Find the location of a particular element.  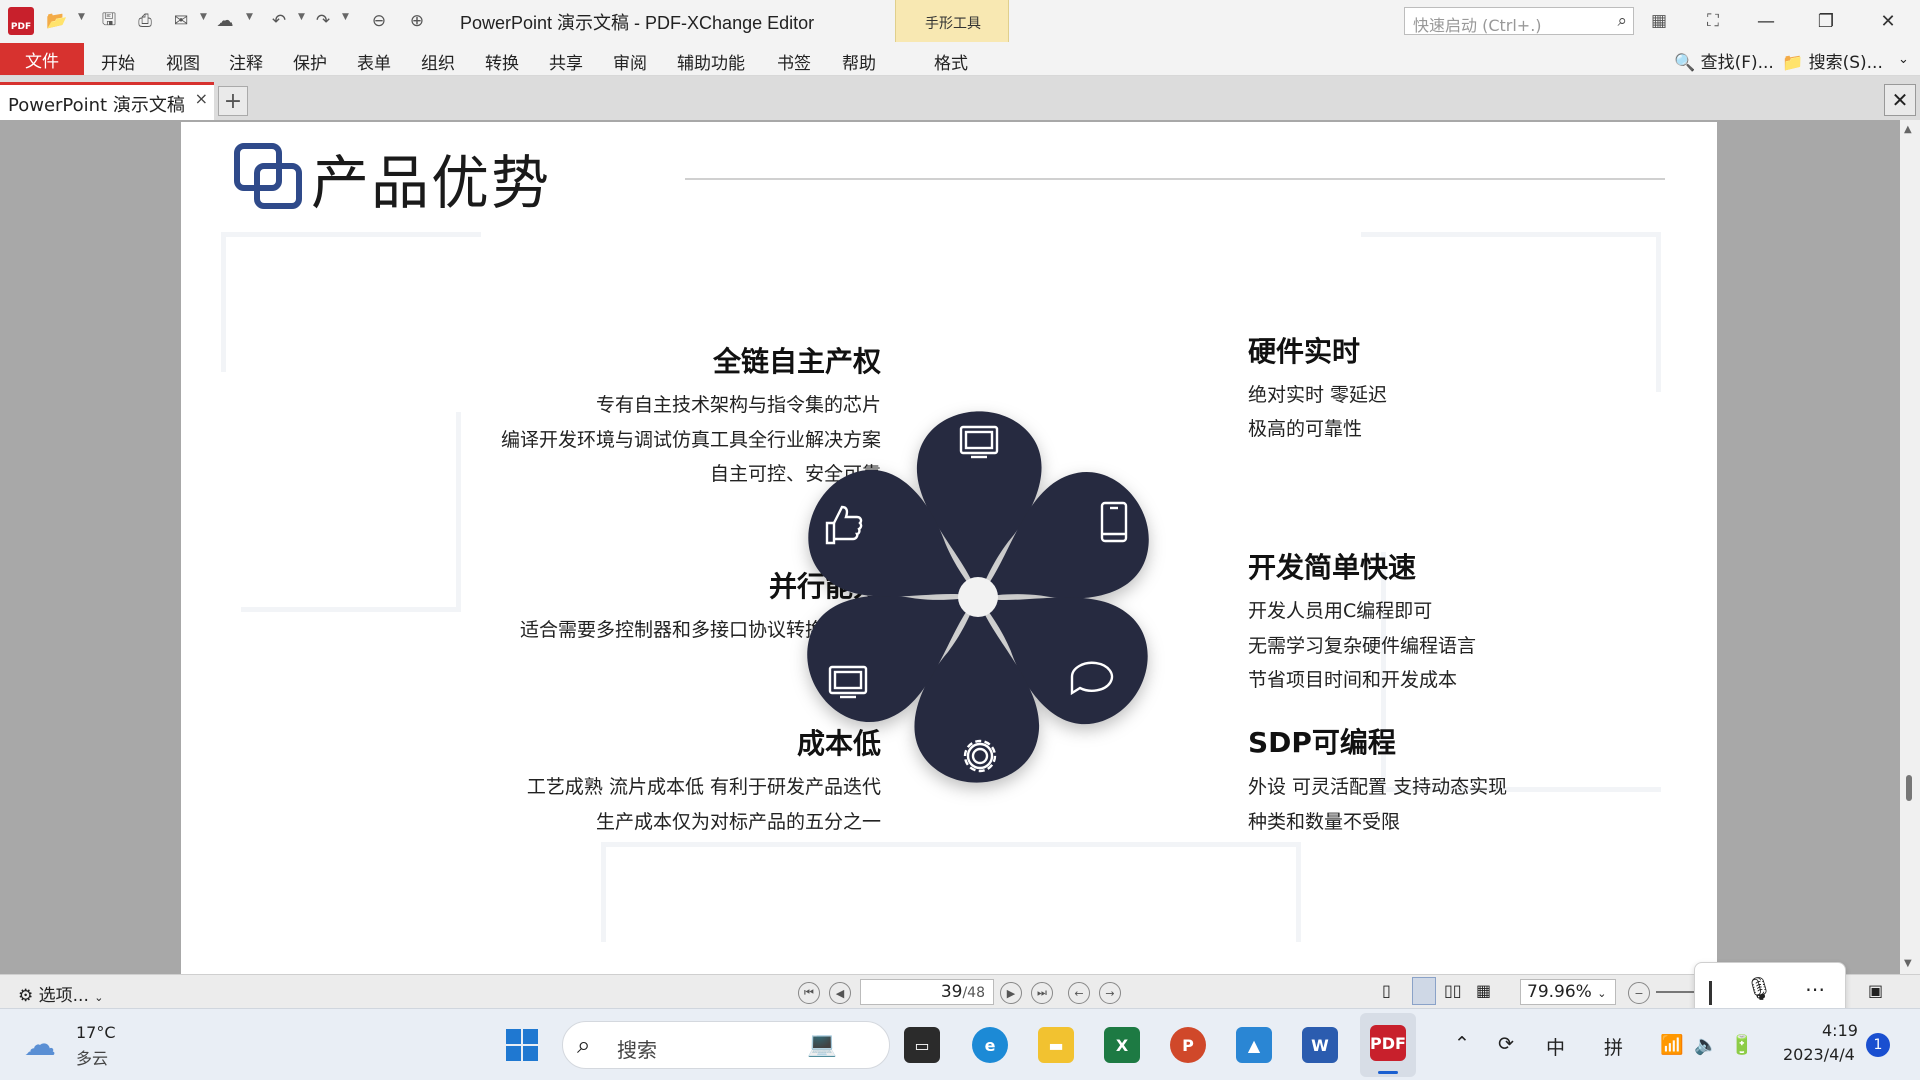

menu-convert: 转换 is located at coordinates (502, 61).